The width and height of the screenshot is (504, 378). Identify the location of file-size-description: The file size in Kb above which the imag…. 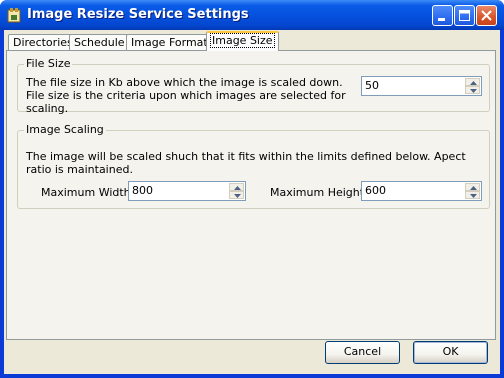
(186, 95).